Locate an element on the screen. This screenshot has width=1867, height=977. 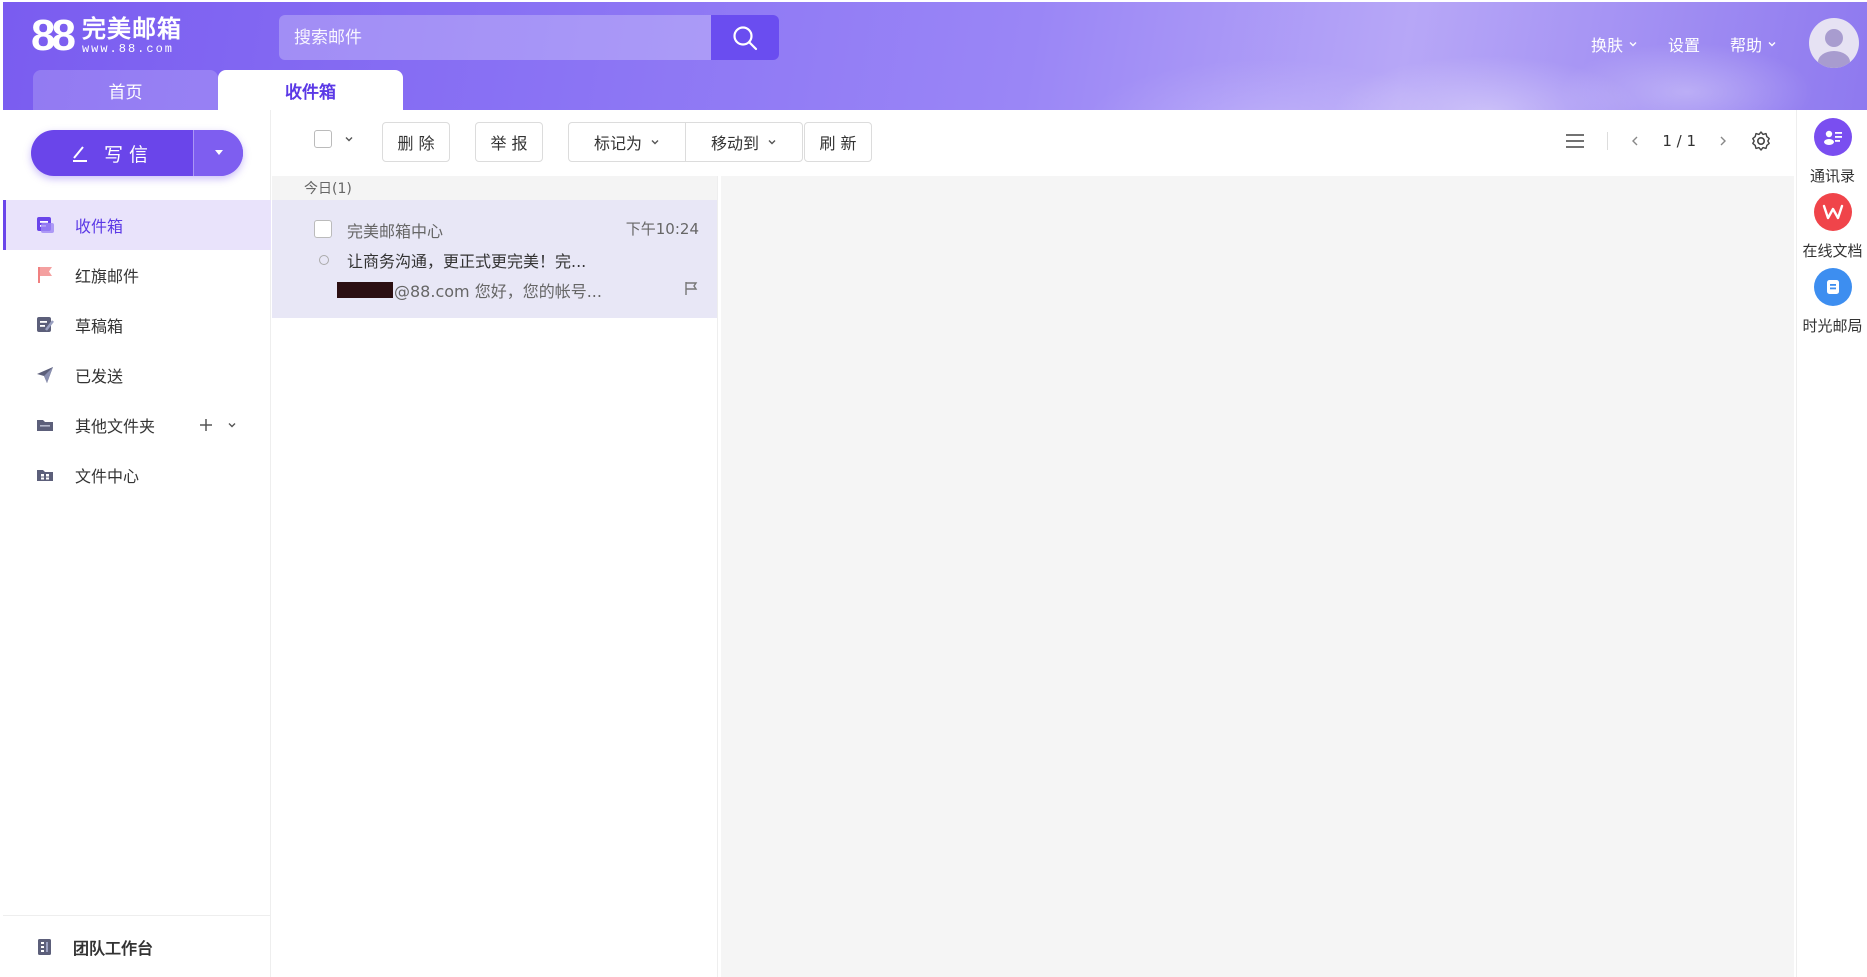
skin-menu: 换肤 is located at coordinates (1614, 44).